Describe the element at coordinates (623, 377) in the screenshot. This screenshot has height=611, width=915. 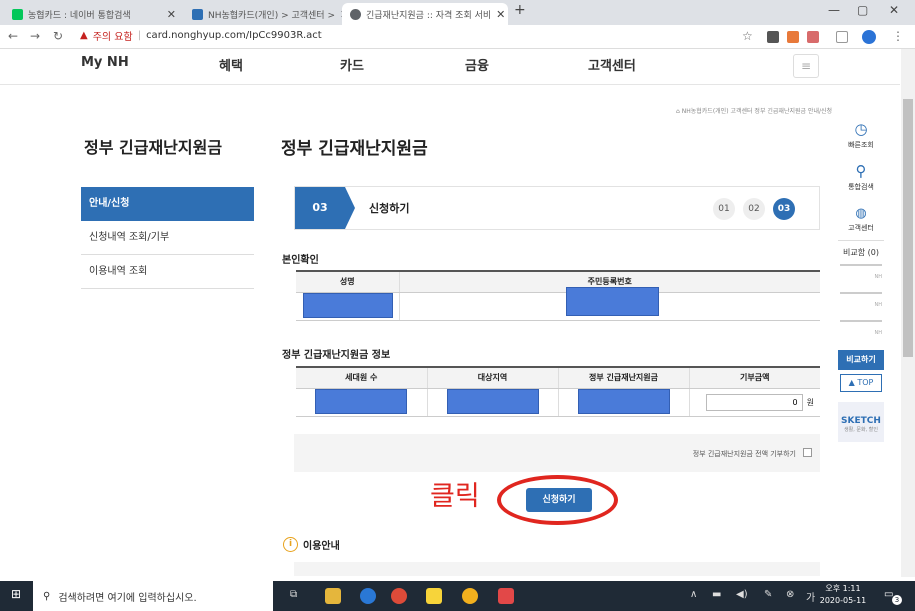
I see `table-header: 정부 긴급재난지원금` at that location.